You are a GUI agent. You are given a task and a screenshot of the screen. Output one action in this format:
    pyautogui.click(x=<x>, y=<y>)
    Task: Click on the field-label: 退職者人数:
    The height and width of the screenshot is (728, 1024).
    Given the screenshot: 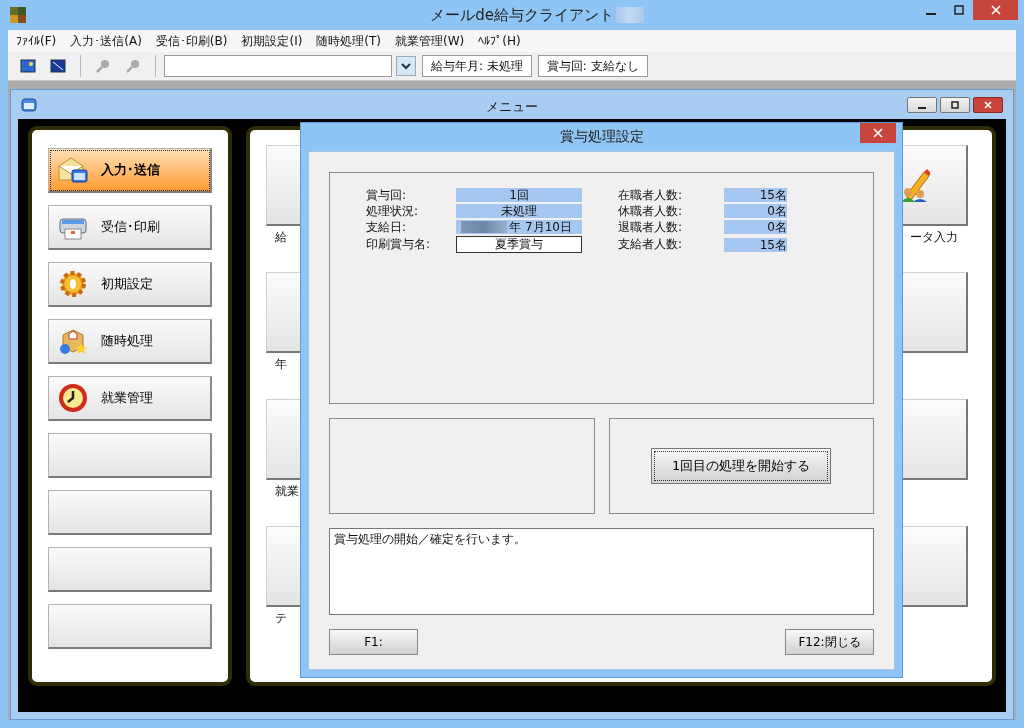 What is the action you would take?
    pyautogui.click(x=651, y=227)
    